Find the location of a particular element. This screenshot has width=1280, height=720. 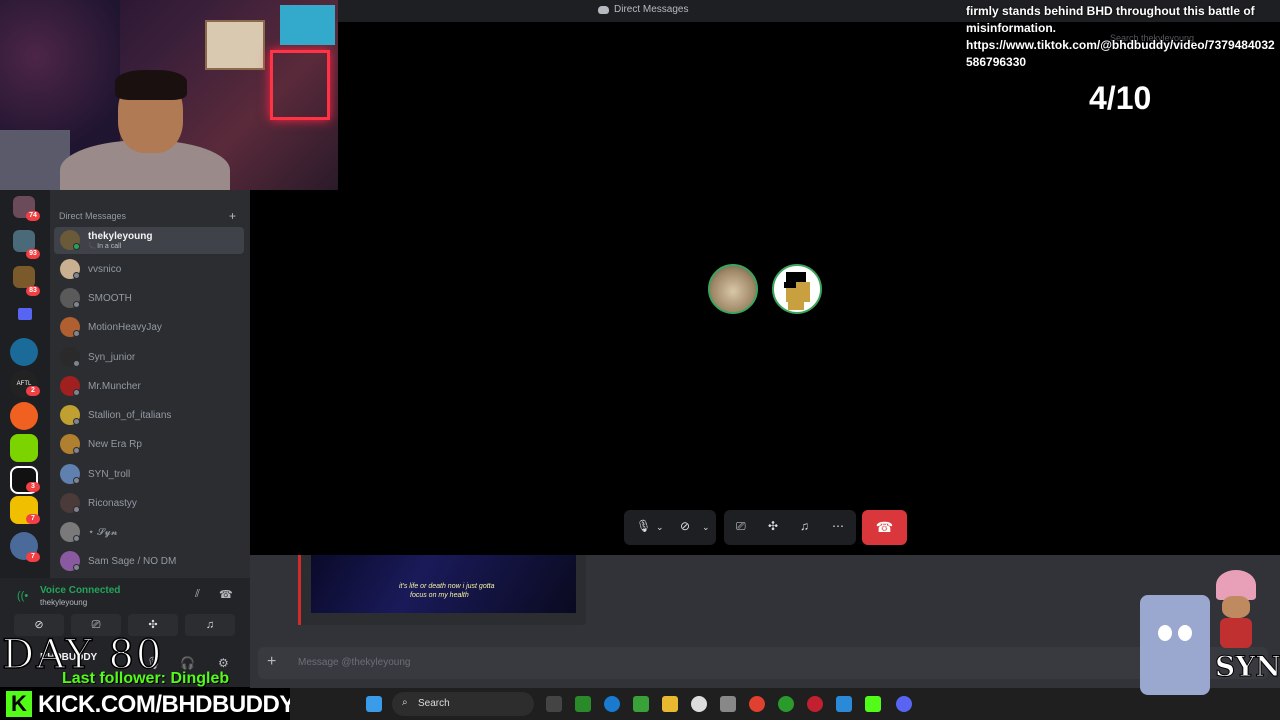

taskbar-search-label: Search is located at coordinates (434, 703).